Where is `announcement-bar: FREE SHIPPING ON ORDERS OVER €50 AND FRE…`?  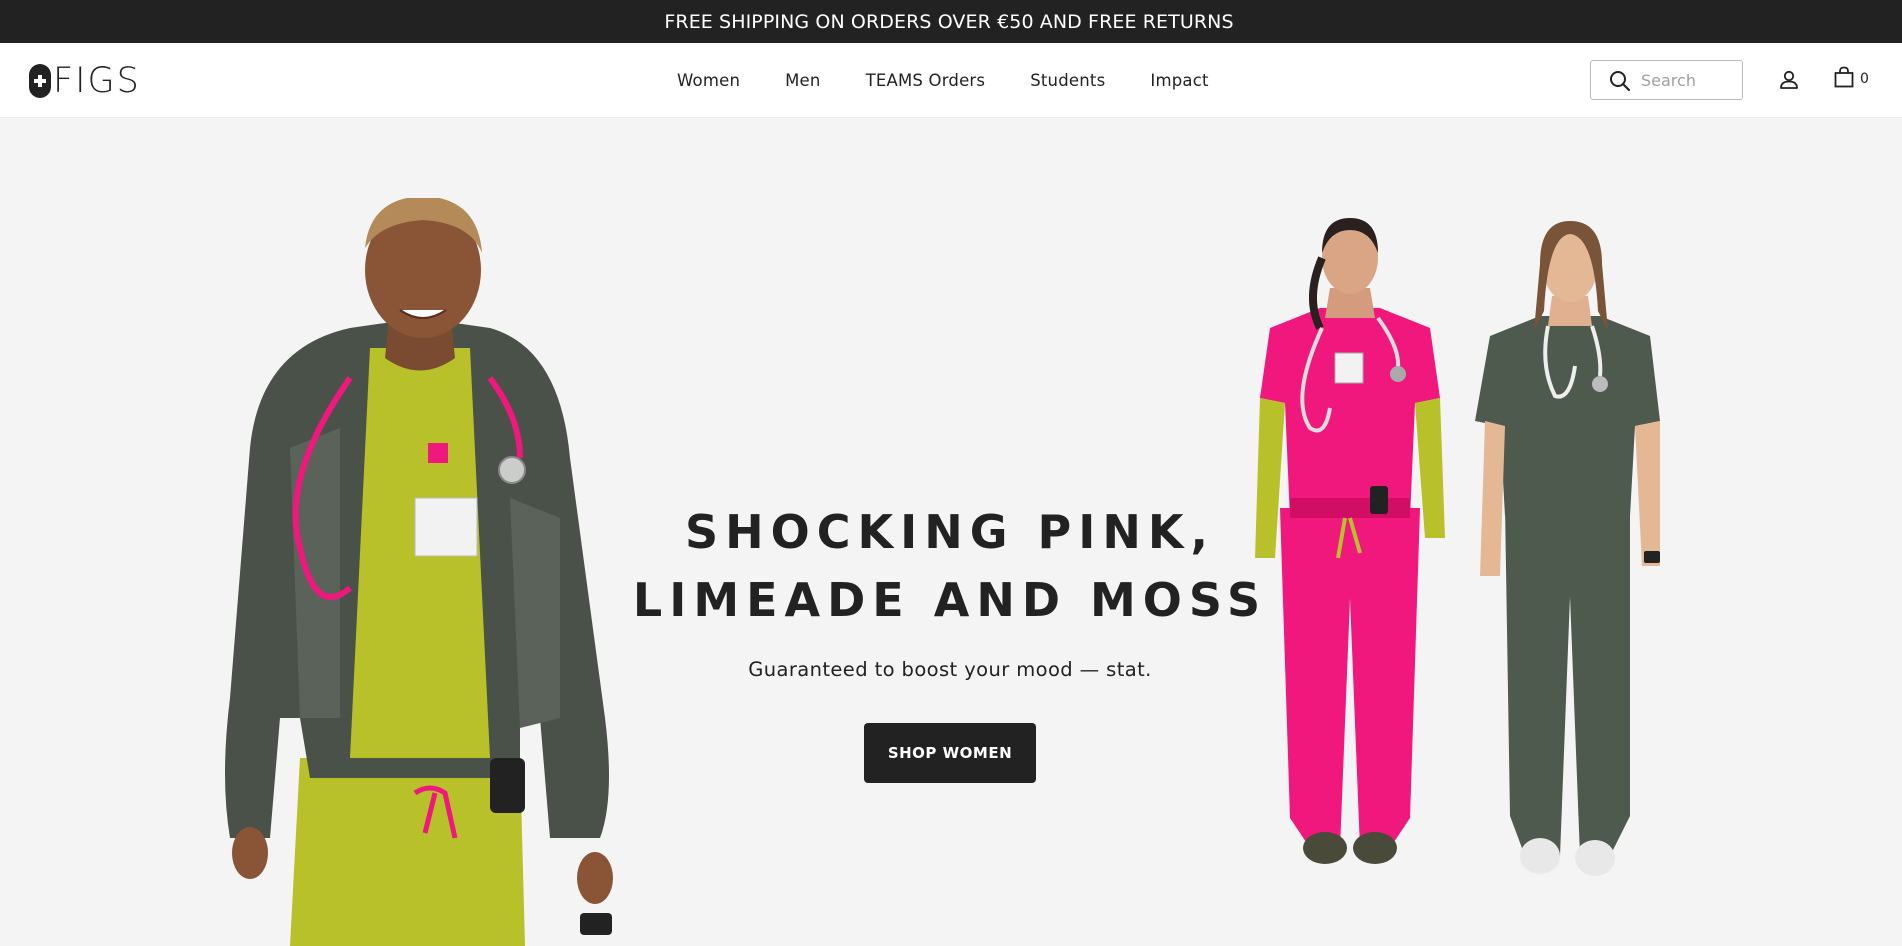 announcement-bar: FREE SHIPPING ON ORDERS OVER €50 AND FRE… is located at coordinates (951, 21).